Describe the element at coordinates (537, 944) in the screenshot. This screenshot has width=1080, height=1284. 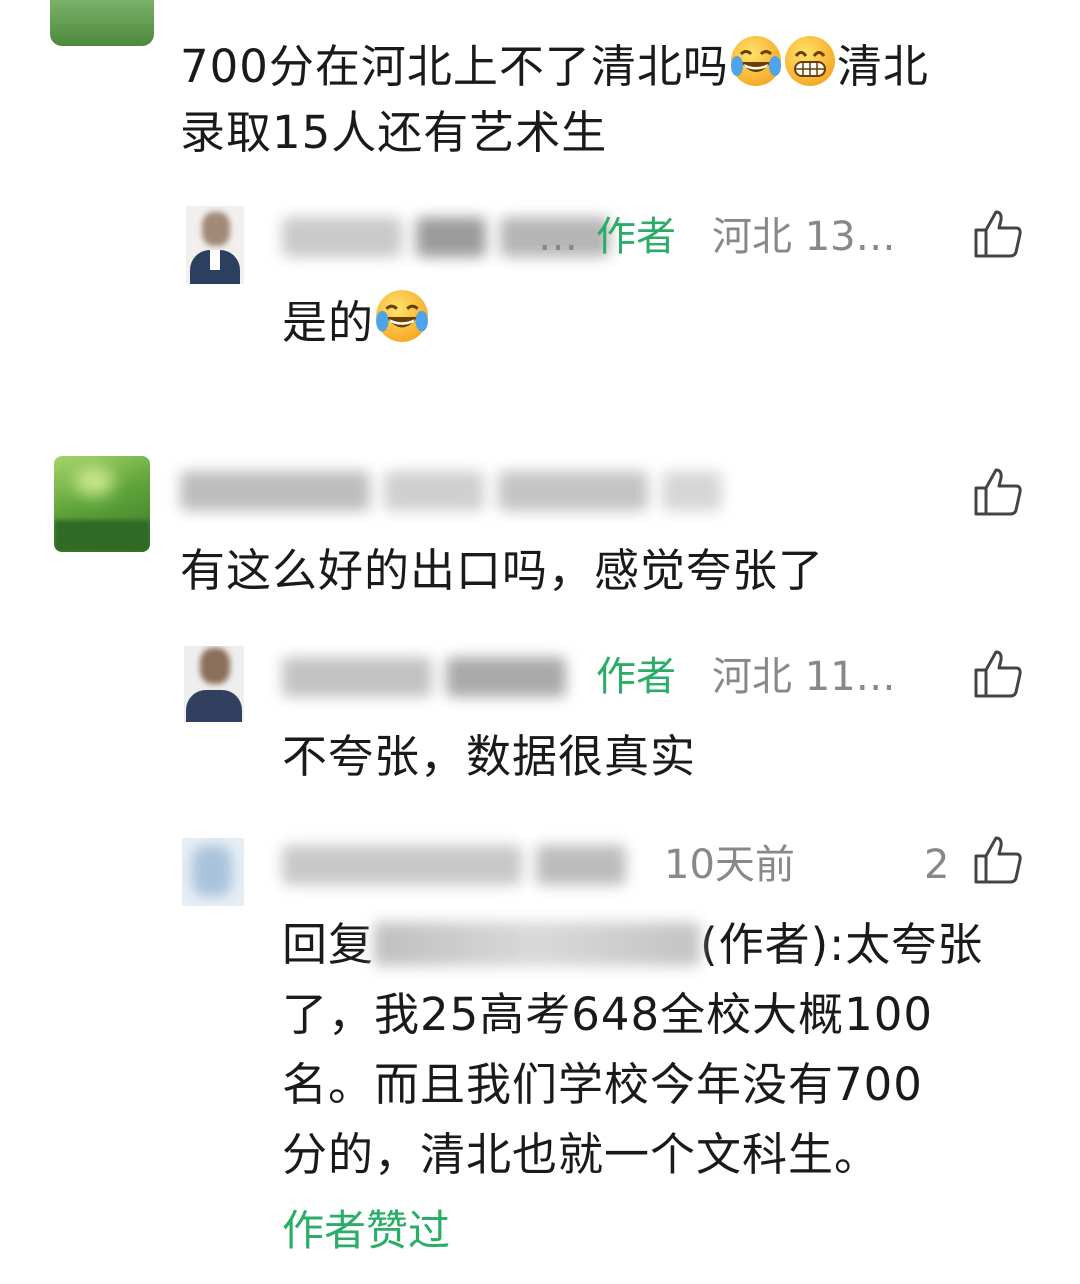
I see `reply-target-blurred` at that location.